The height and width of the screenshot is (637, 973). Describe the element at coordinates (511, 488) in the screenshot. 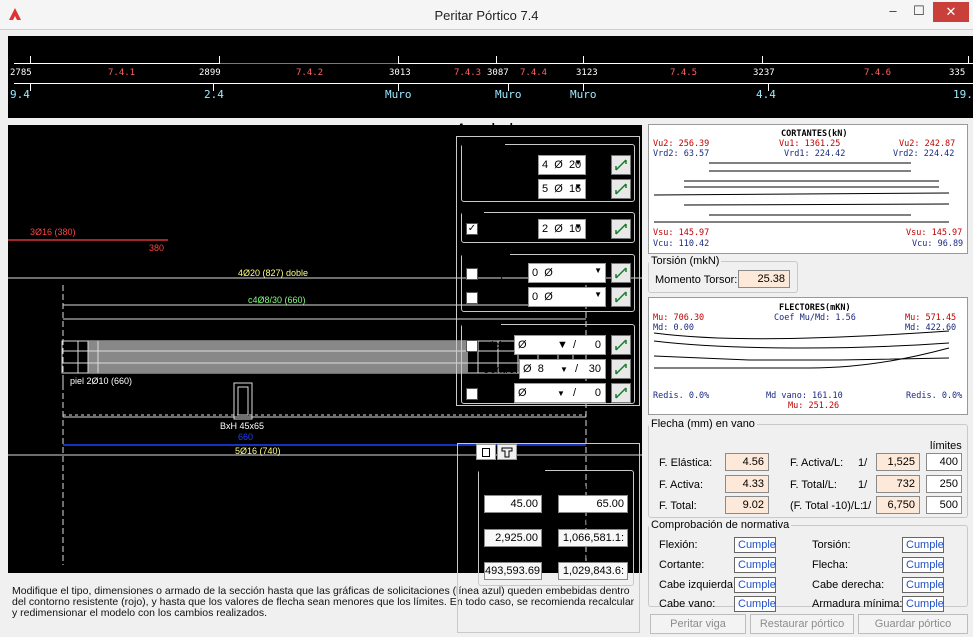

I see `base-label: Base (cm):` at that location.